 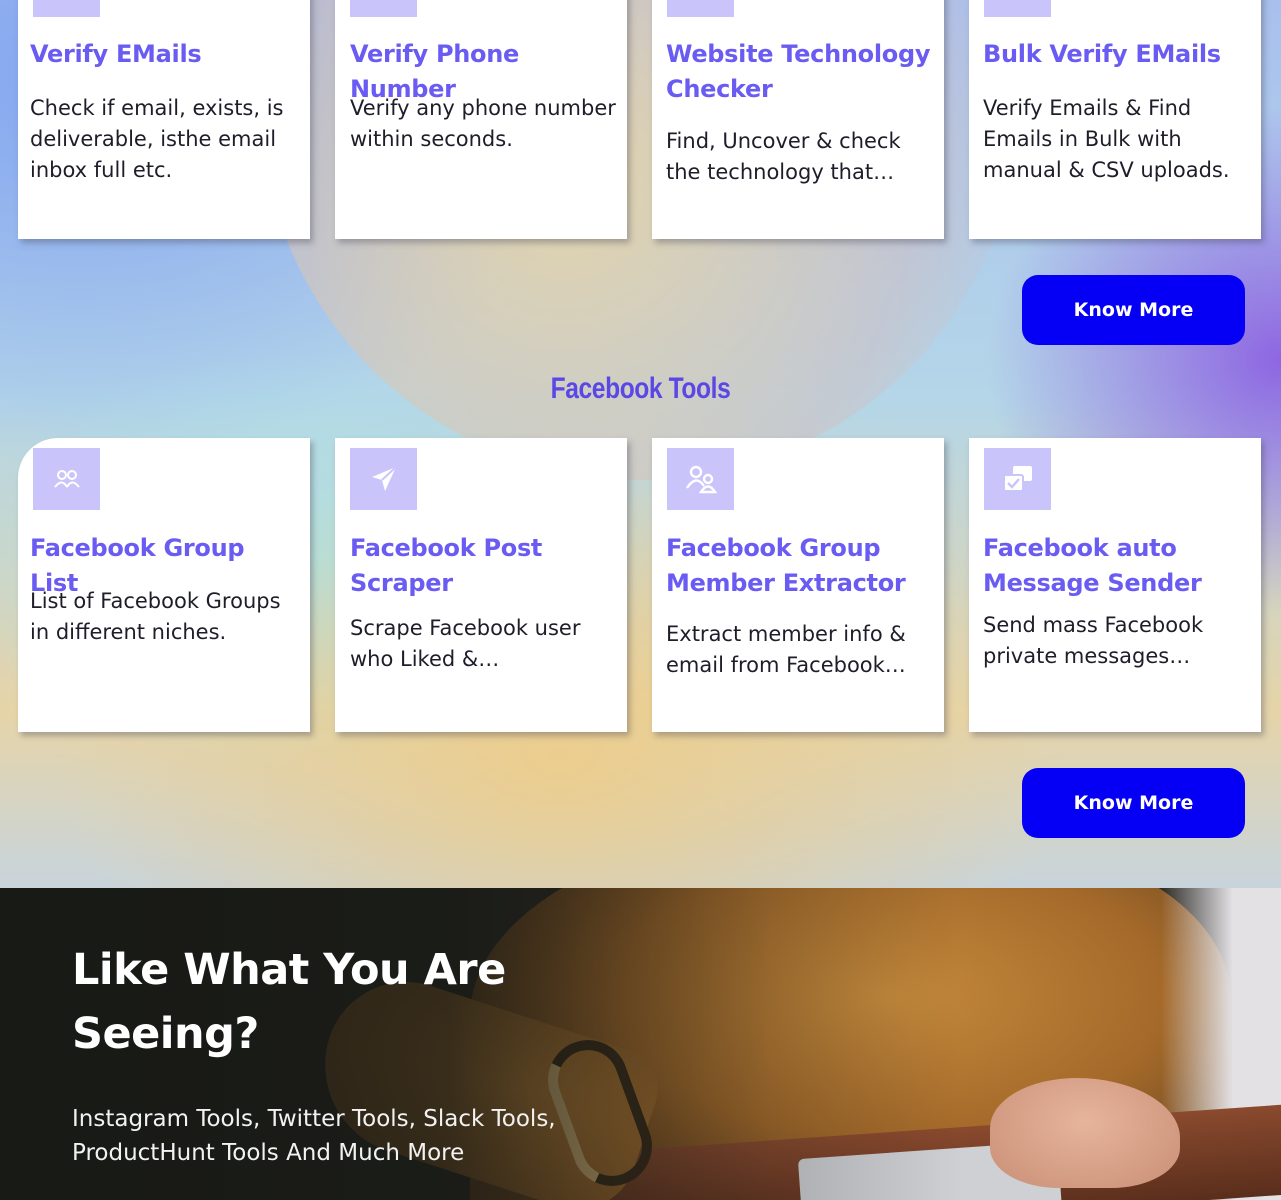 I want to click on card-title: Verify EMails, so click(x=164, y=54).